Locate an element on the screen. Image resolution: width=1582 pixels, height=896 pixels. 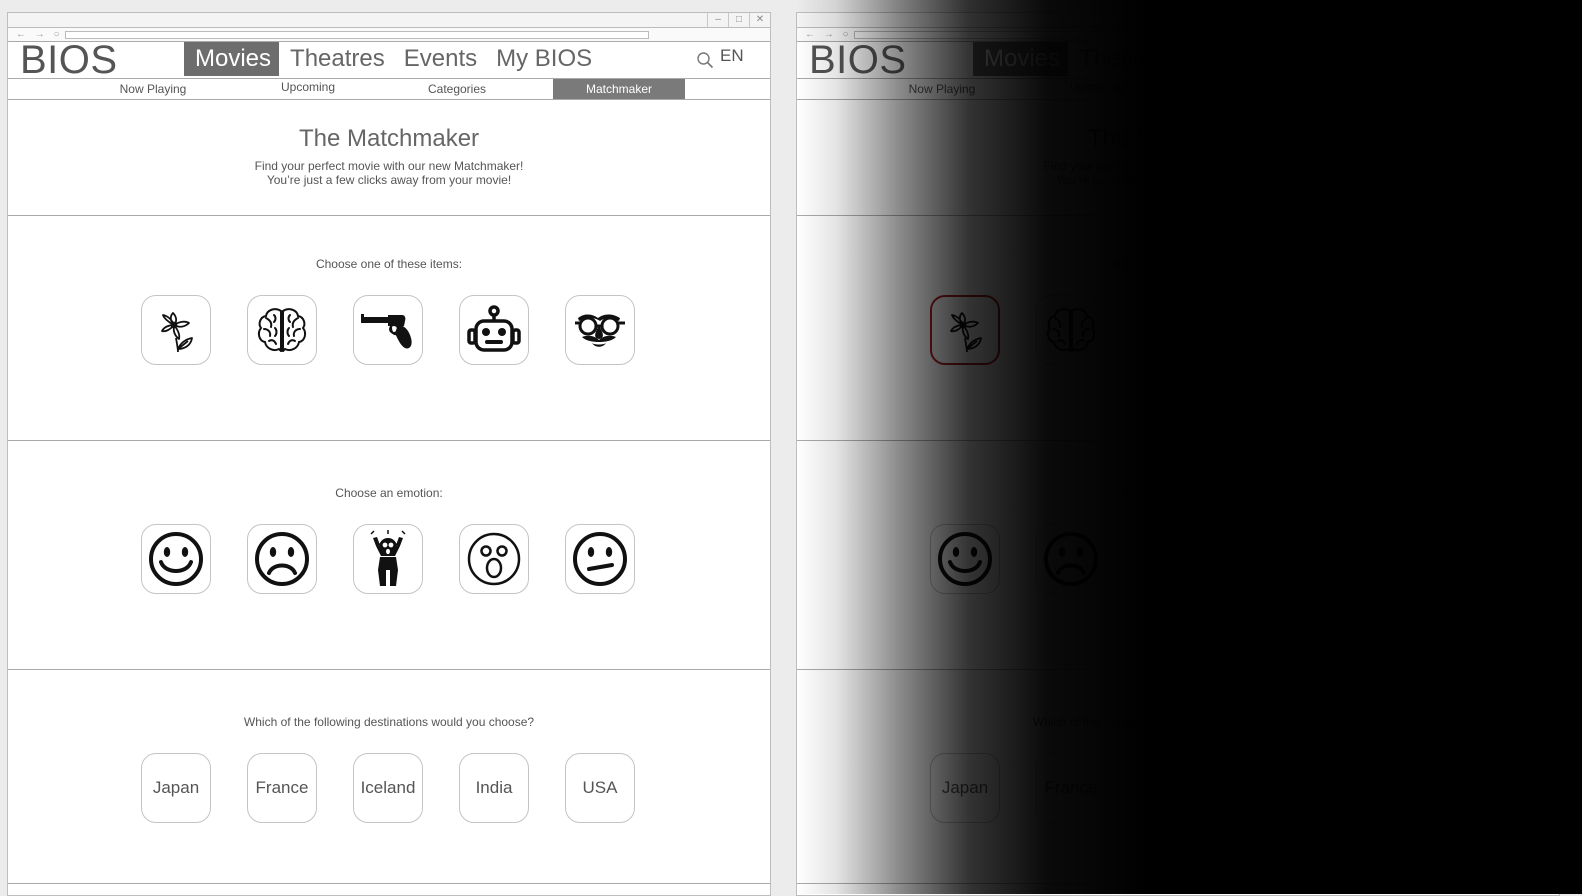
flower-icon is located at coordinates (966, 332).